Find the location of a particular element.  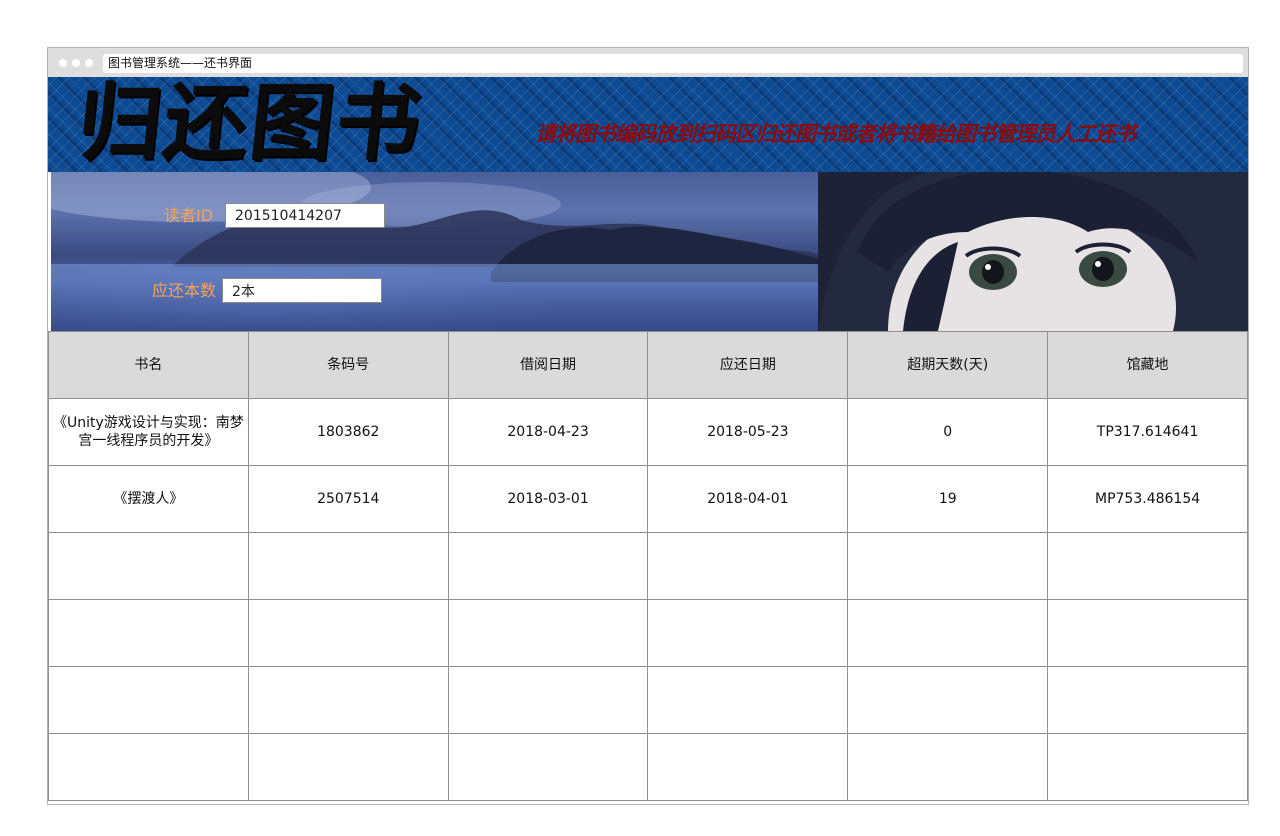

book-title-cell: 《Unity游戏设计与实现：南梦宫一线程序员的开发》 is located at coordinates (148, 432).